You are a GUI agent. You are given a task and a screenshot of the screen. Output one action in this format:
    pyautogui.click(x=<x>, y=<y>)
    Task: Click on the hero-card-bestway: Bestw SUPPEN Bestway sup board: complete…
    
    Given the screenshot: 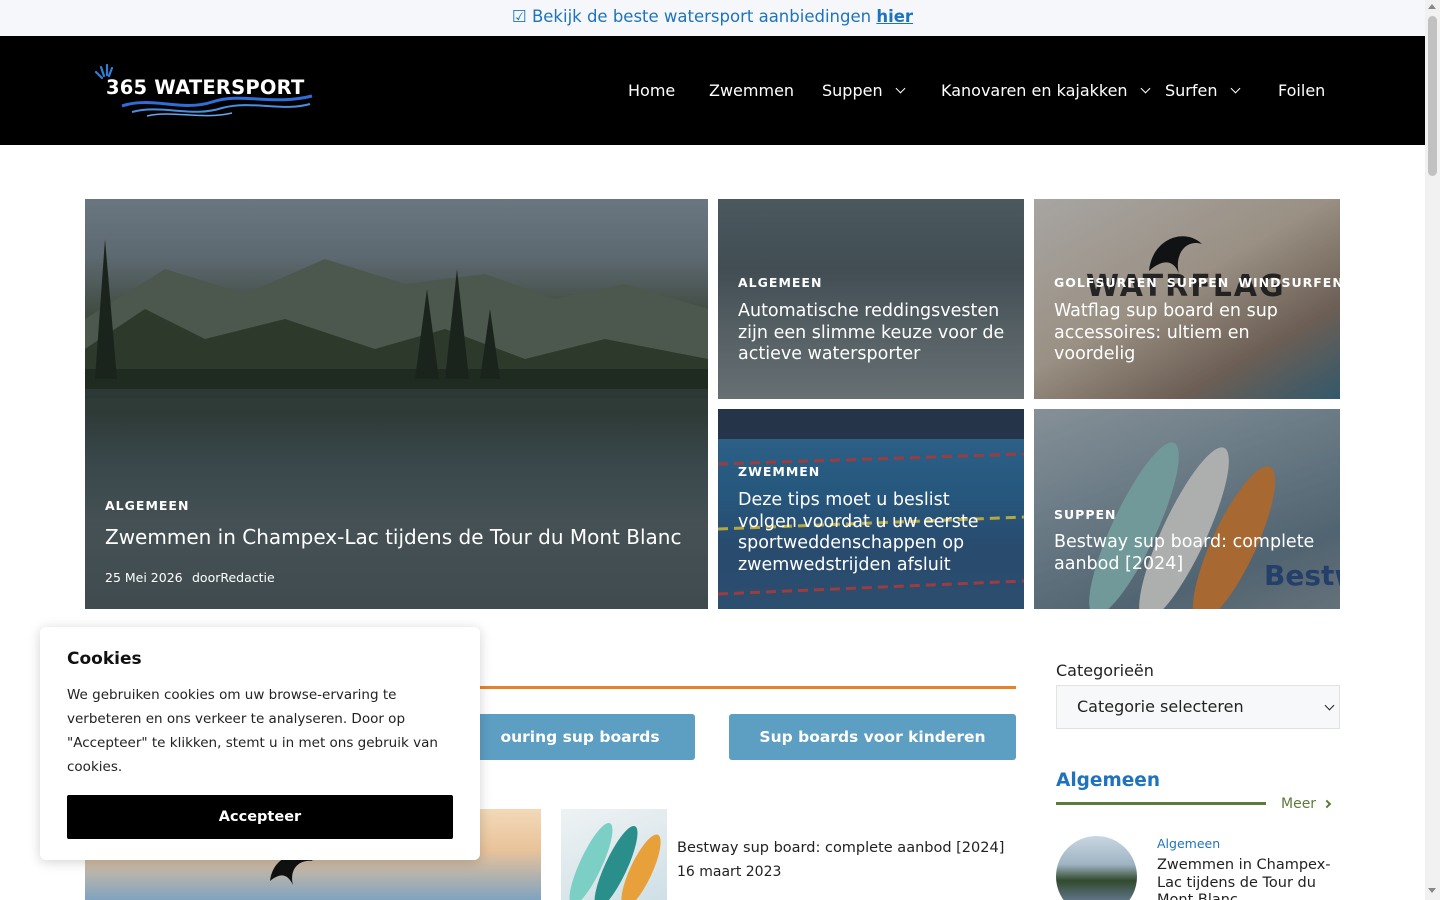 What is the action you would take?
    pyautogui.click(x=1187, y=509)
    